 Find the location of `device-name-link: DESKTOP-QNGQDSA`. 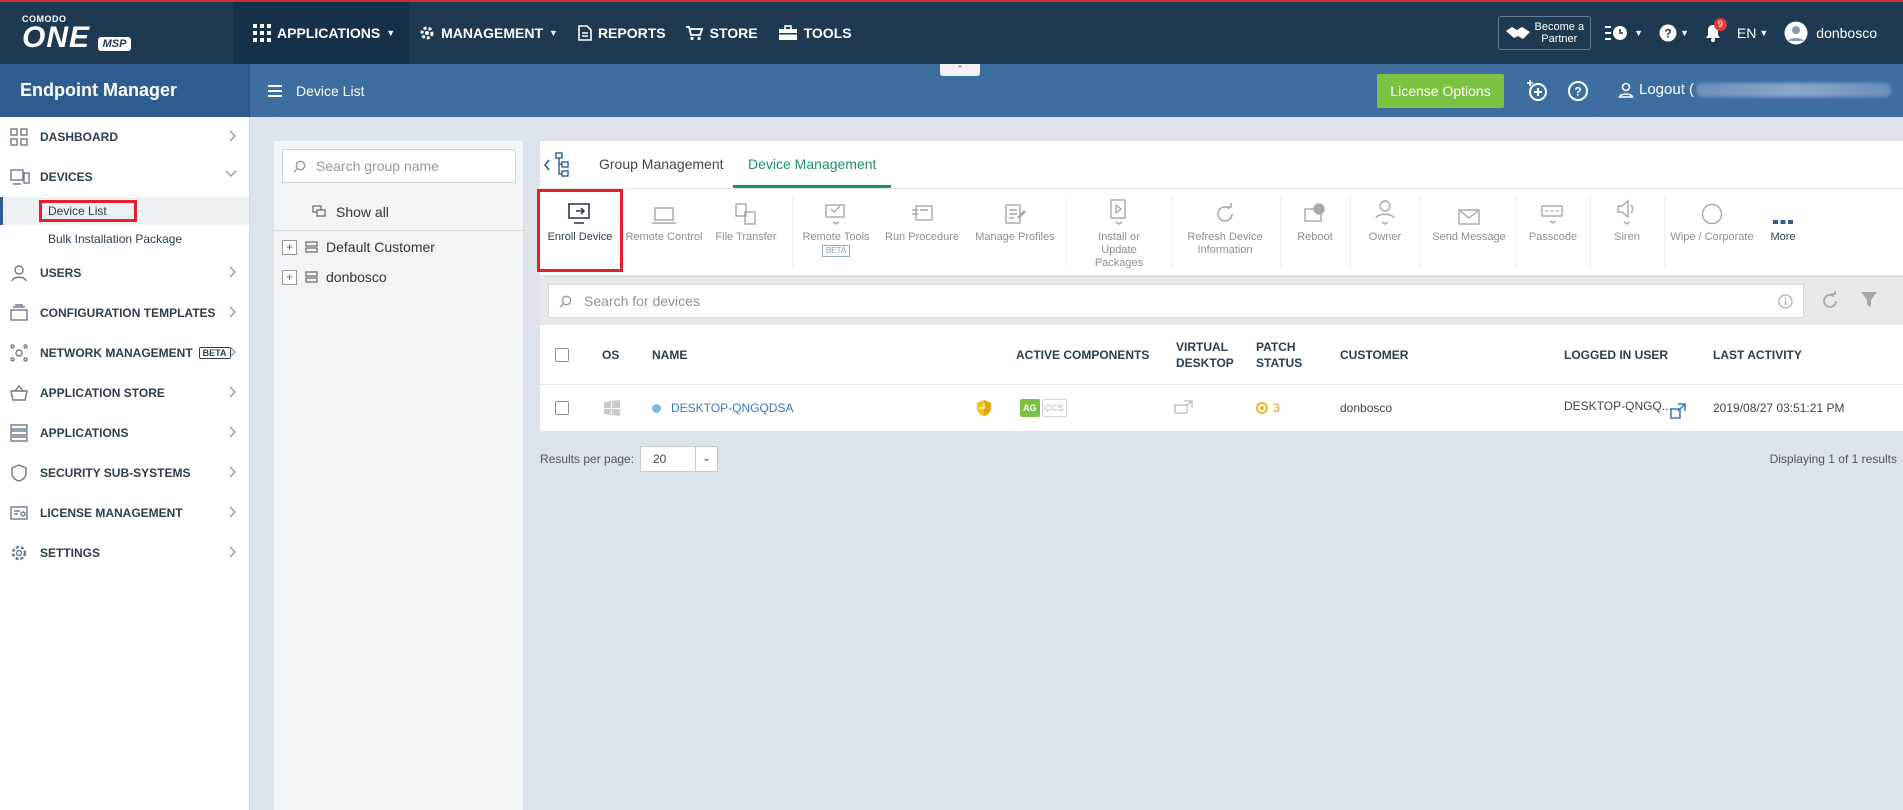

device-name-link: DESKTOP-QNGQDSA is located at coordinates (722, 408).